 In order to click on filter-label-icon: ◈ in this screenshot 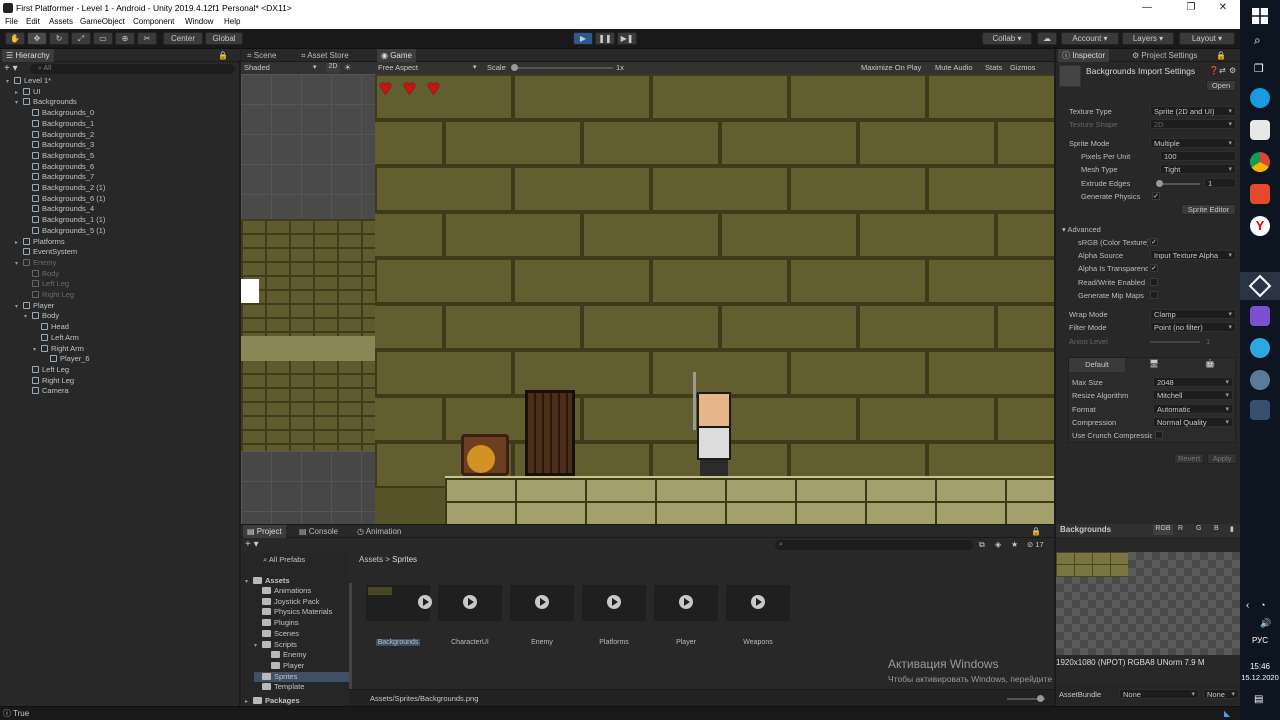, I will do `click(998, 544)`.